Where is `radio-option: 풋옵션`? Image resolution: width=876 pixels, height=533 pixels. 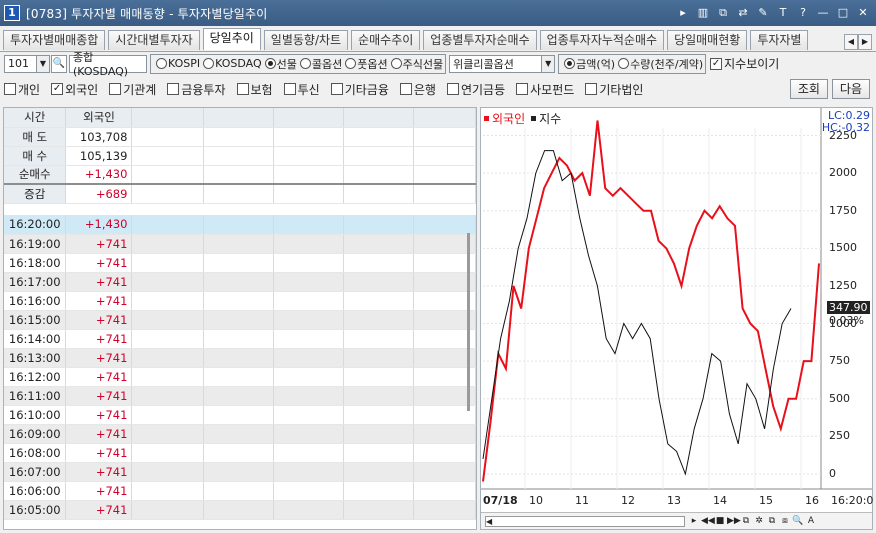
radio-option: 풋옵션 is located at coordinates (366, 64).